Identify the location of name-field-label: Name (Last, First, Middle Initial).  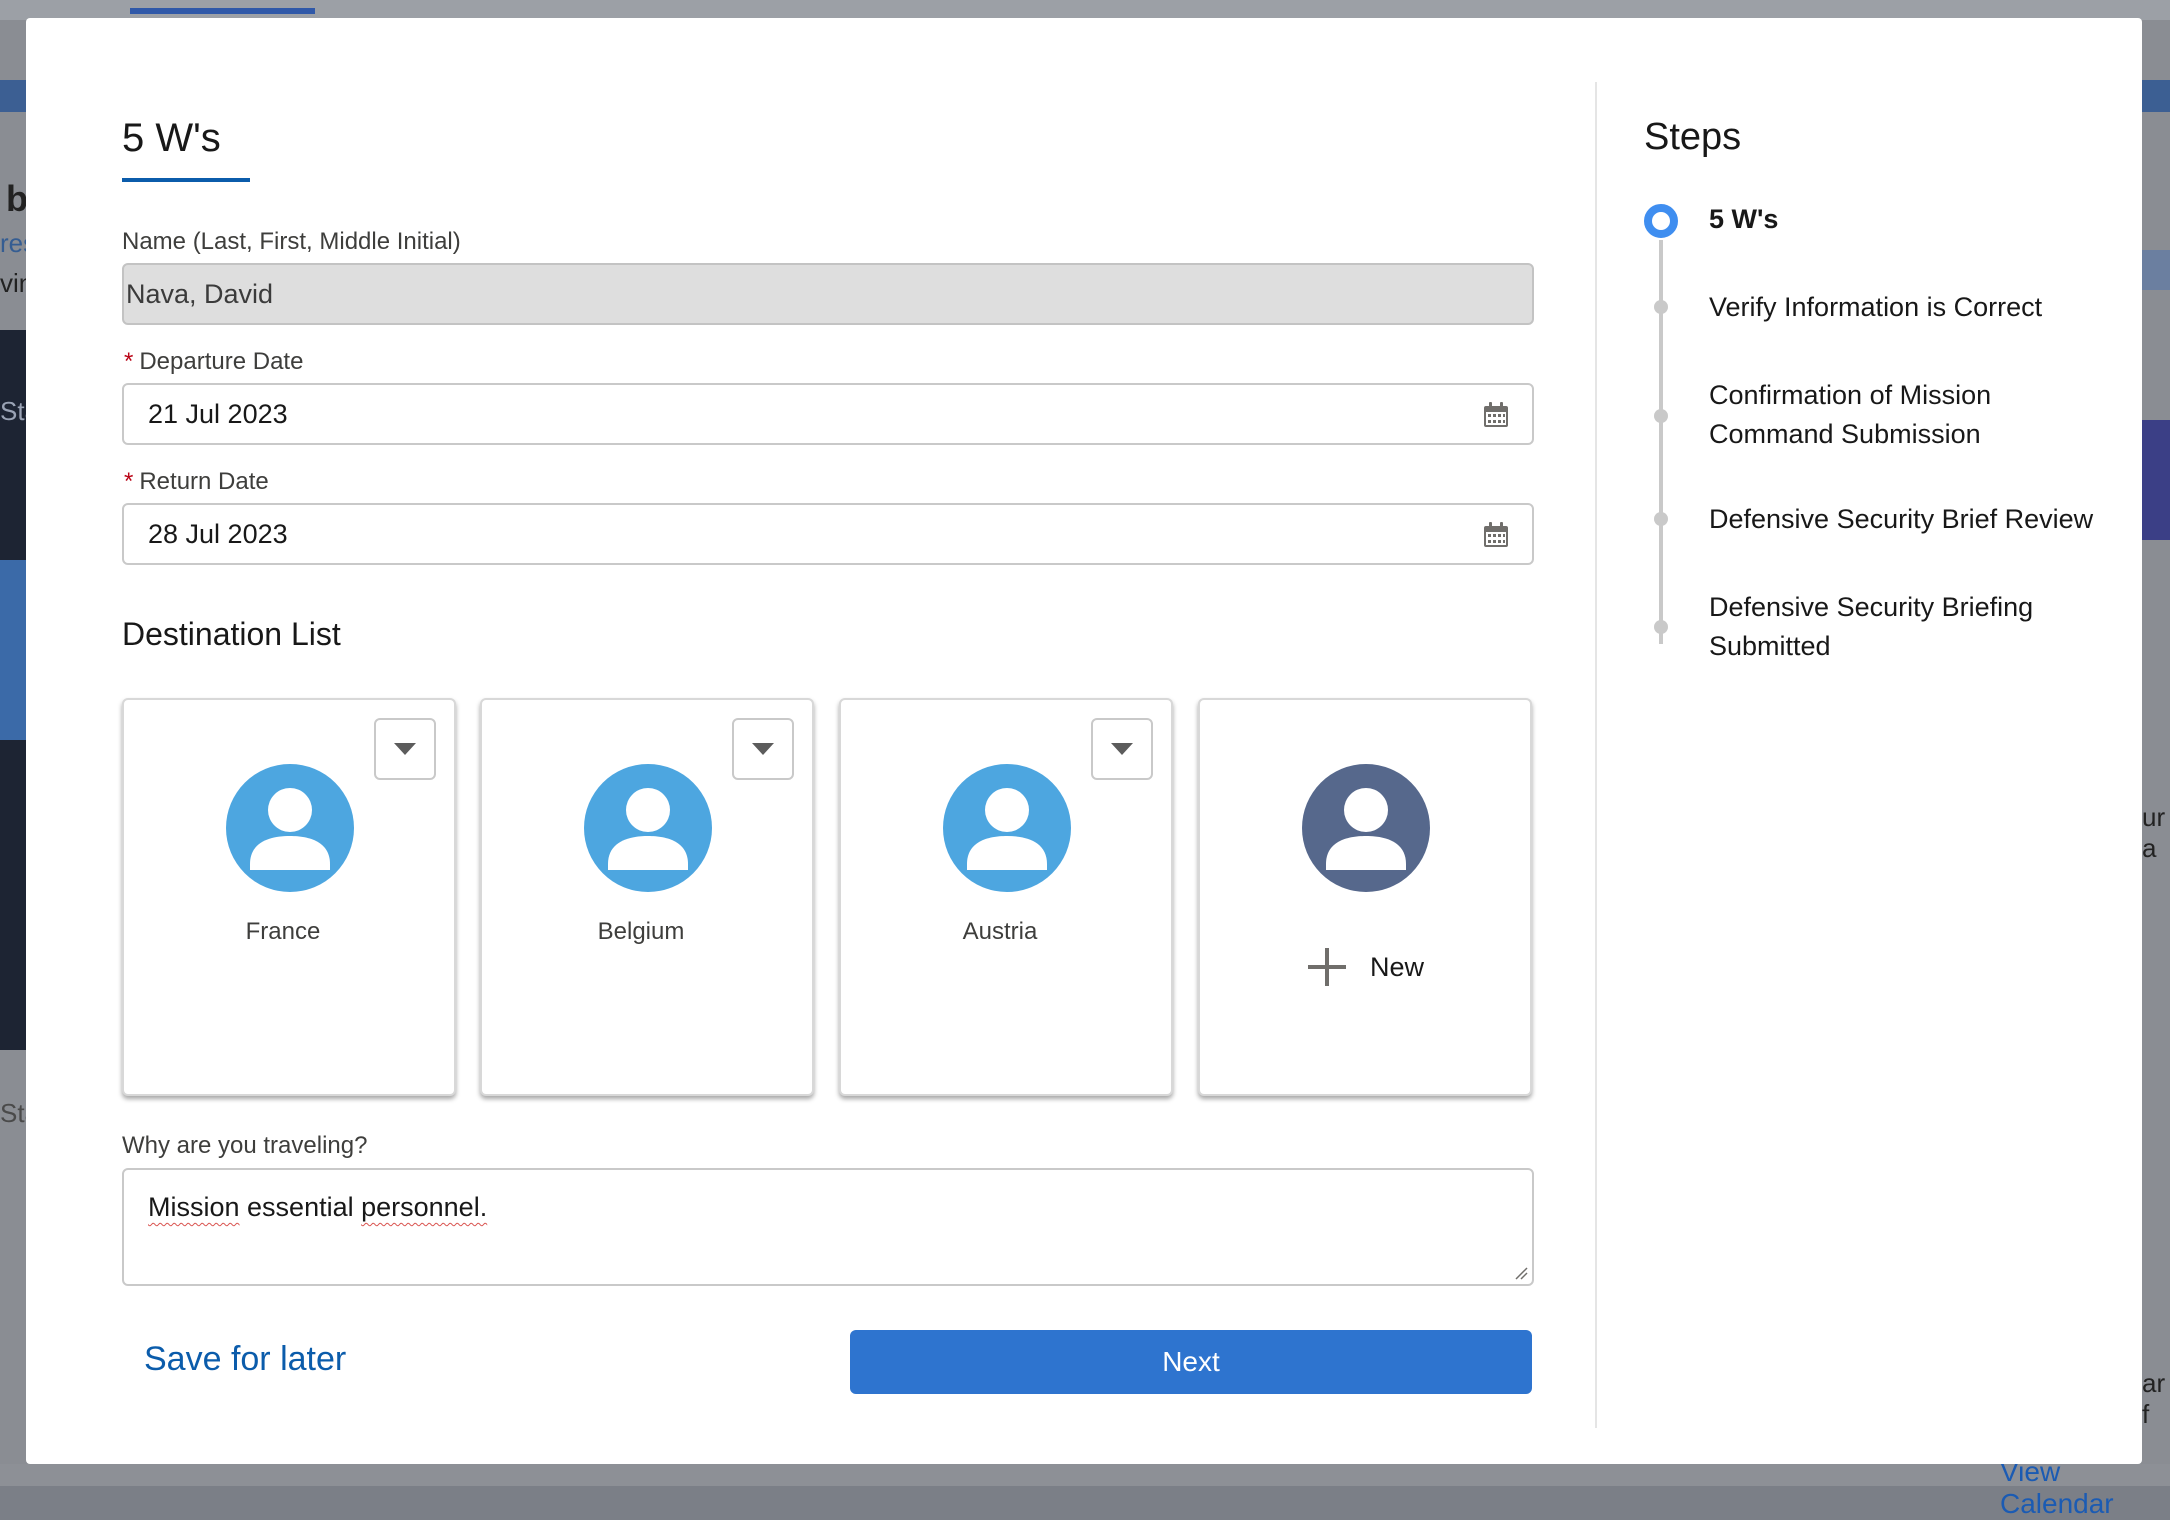
(291, 241).